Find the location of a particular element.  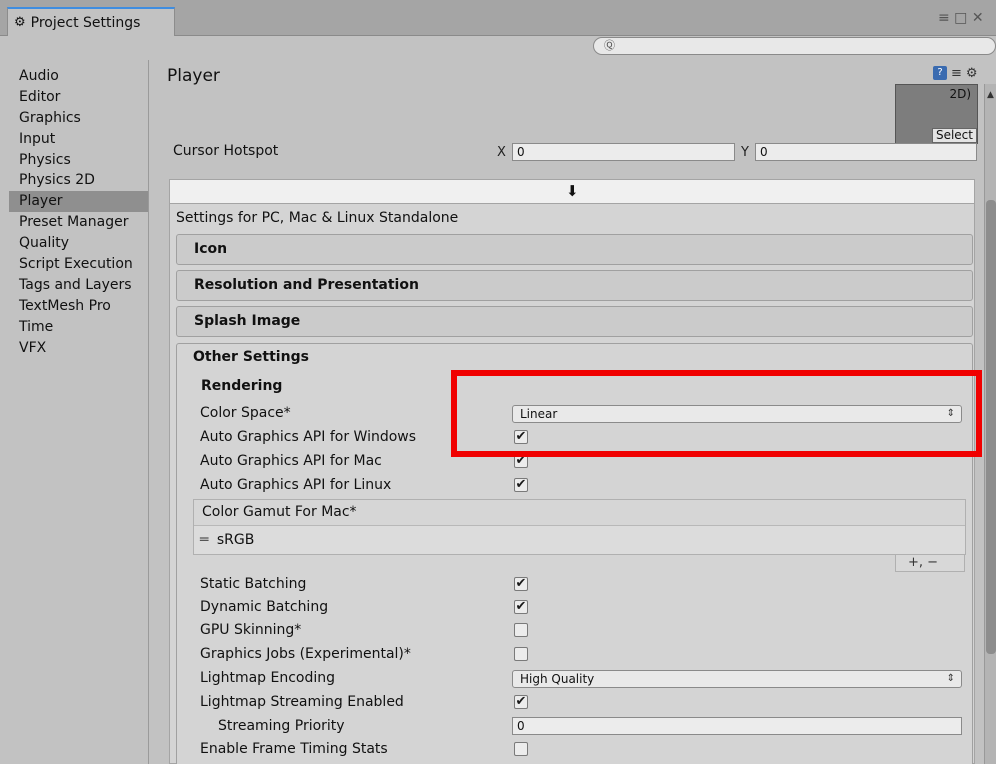

highlight-annotation is located at coordinates (716, 413).